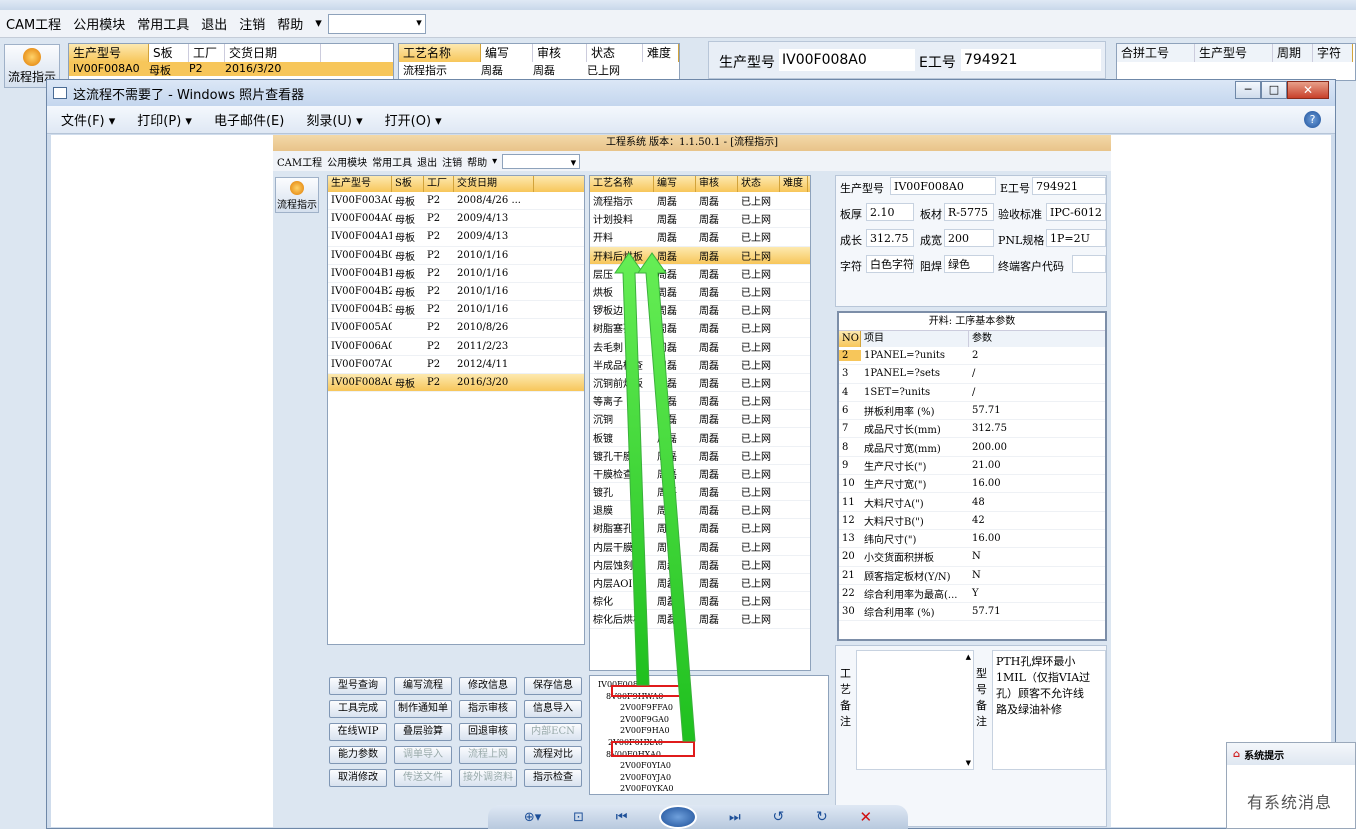  I want to click on bg-eno-field: 794921, so click(1031, 60).